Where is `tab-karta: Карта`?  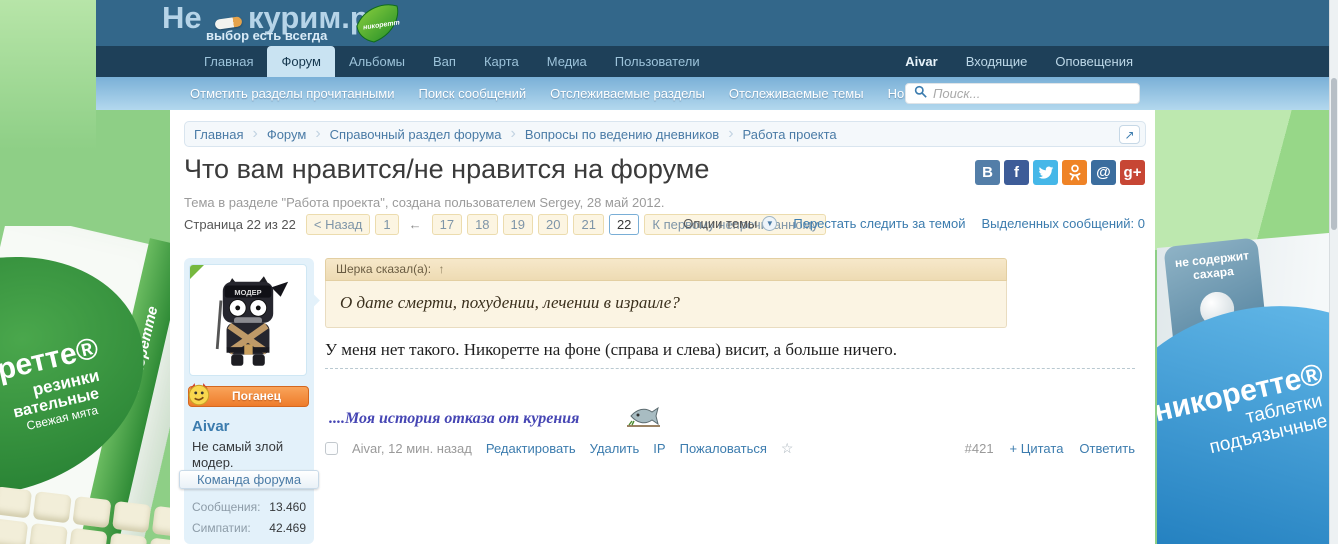
tab-karta: Карта is located at coordinates (501, 61).